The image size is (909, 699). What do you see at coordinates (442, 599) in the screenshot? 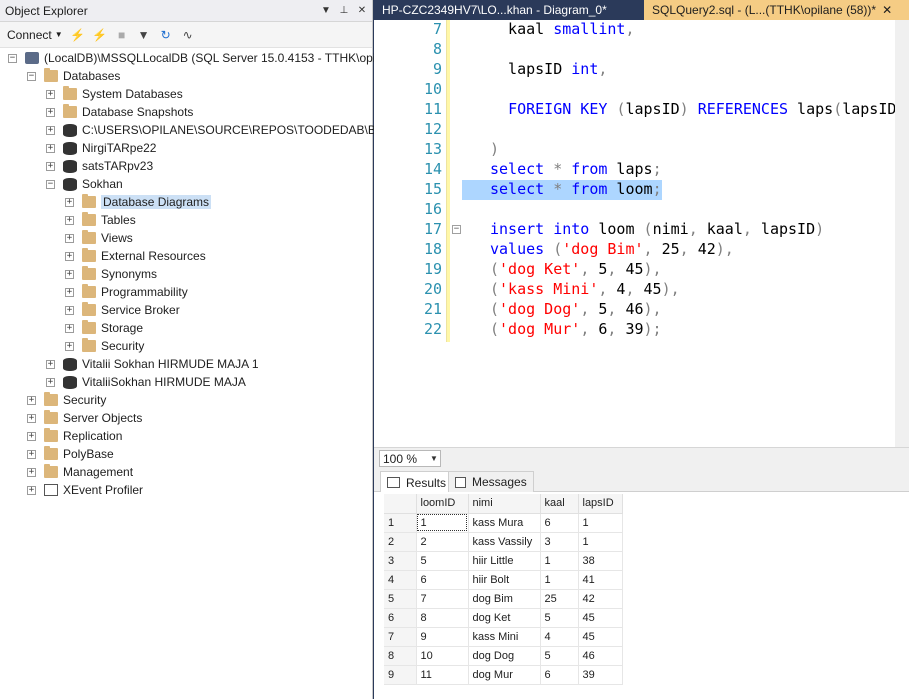
I see `table-cell: 7` at bounding box center [442, 599].